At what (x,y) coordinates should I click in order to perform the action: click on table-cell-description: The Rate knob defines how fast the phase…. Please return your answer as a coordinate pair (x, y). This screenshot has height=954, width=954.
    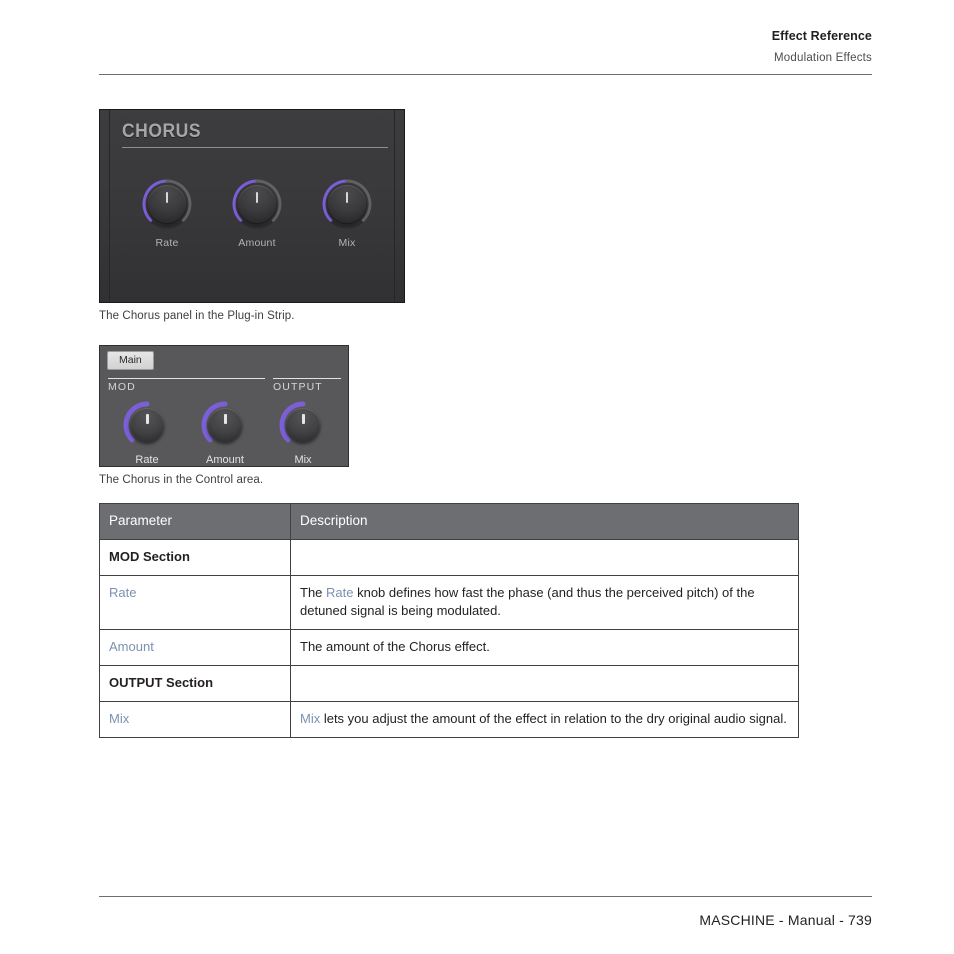
    Looking at the image, I should click on (544, 602).